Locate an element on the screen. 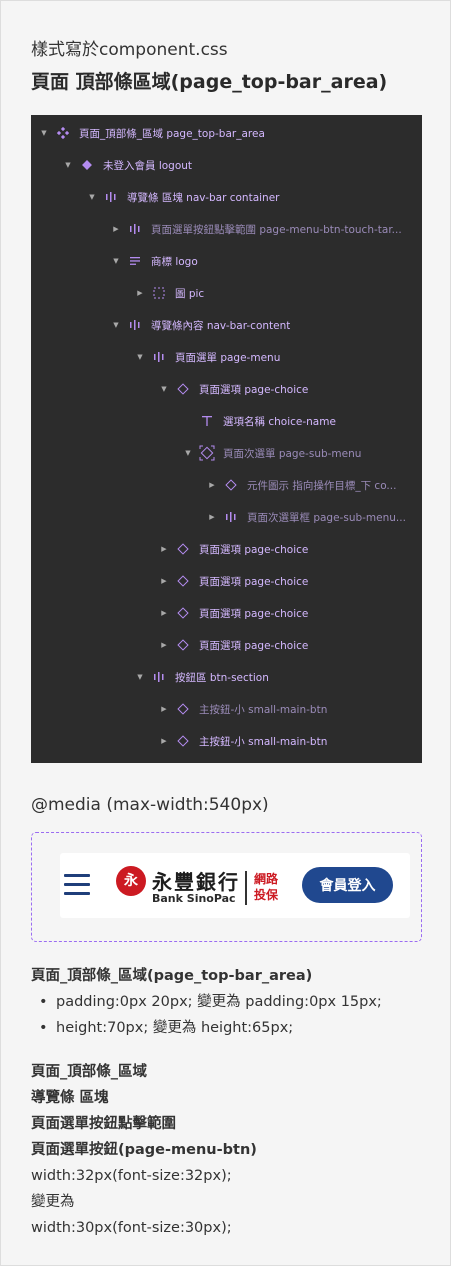 The width and height of the screenshot is (451, 1266). layer-row: ▼ 導覽條內容 nav-bar-content is located at coordinates (226, 325).